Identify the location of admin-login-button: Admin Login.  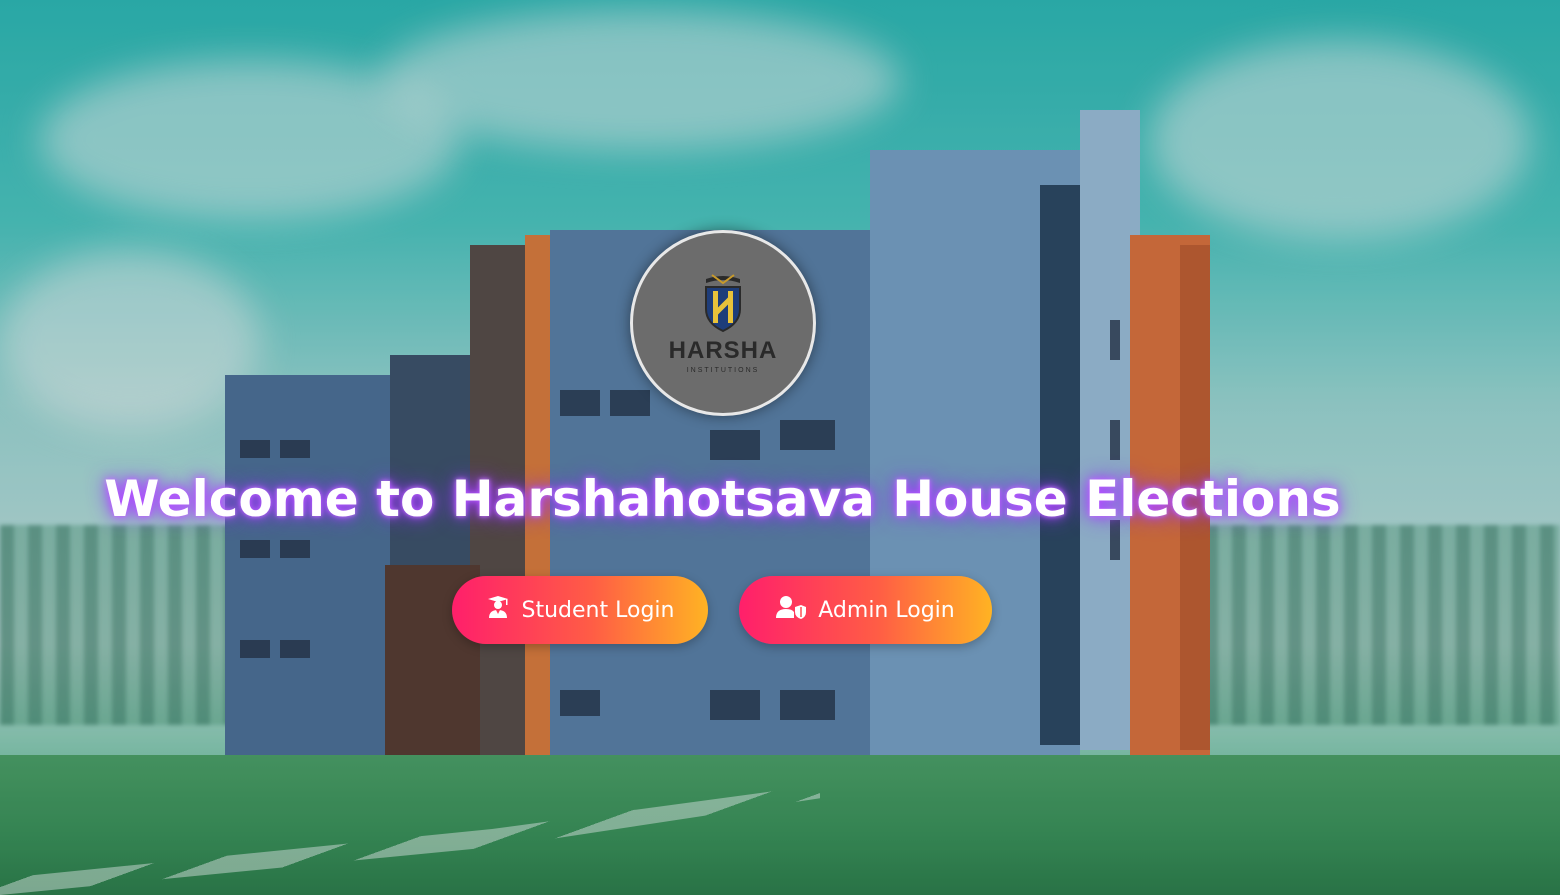
(865, 610).